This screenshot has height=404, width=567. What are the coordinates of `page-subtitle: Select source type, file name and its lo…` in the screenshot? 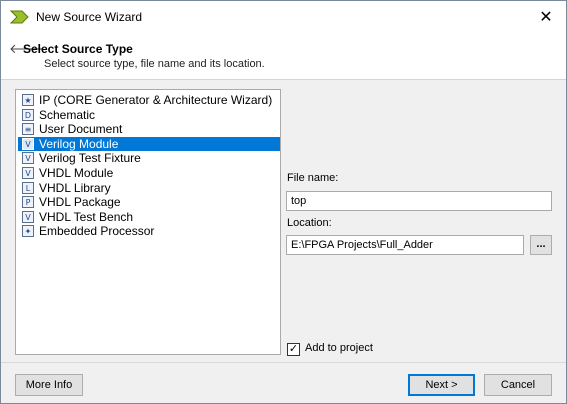 It's located at (154, 64).